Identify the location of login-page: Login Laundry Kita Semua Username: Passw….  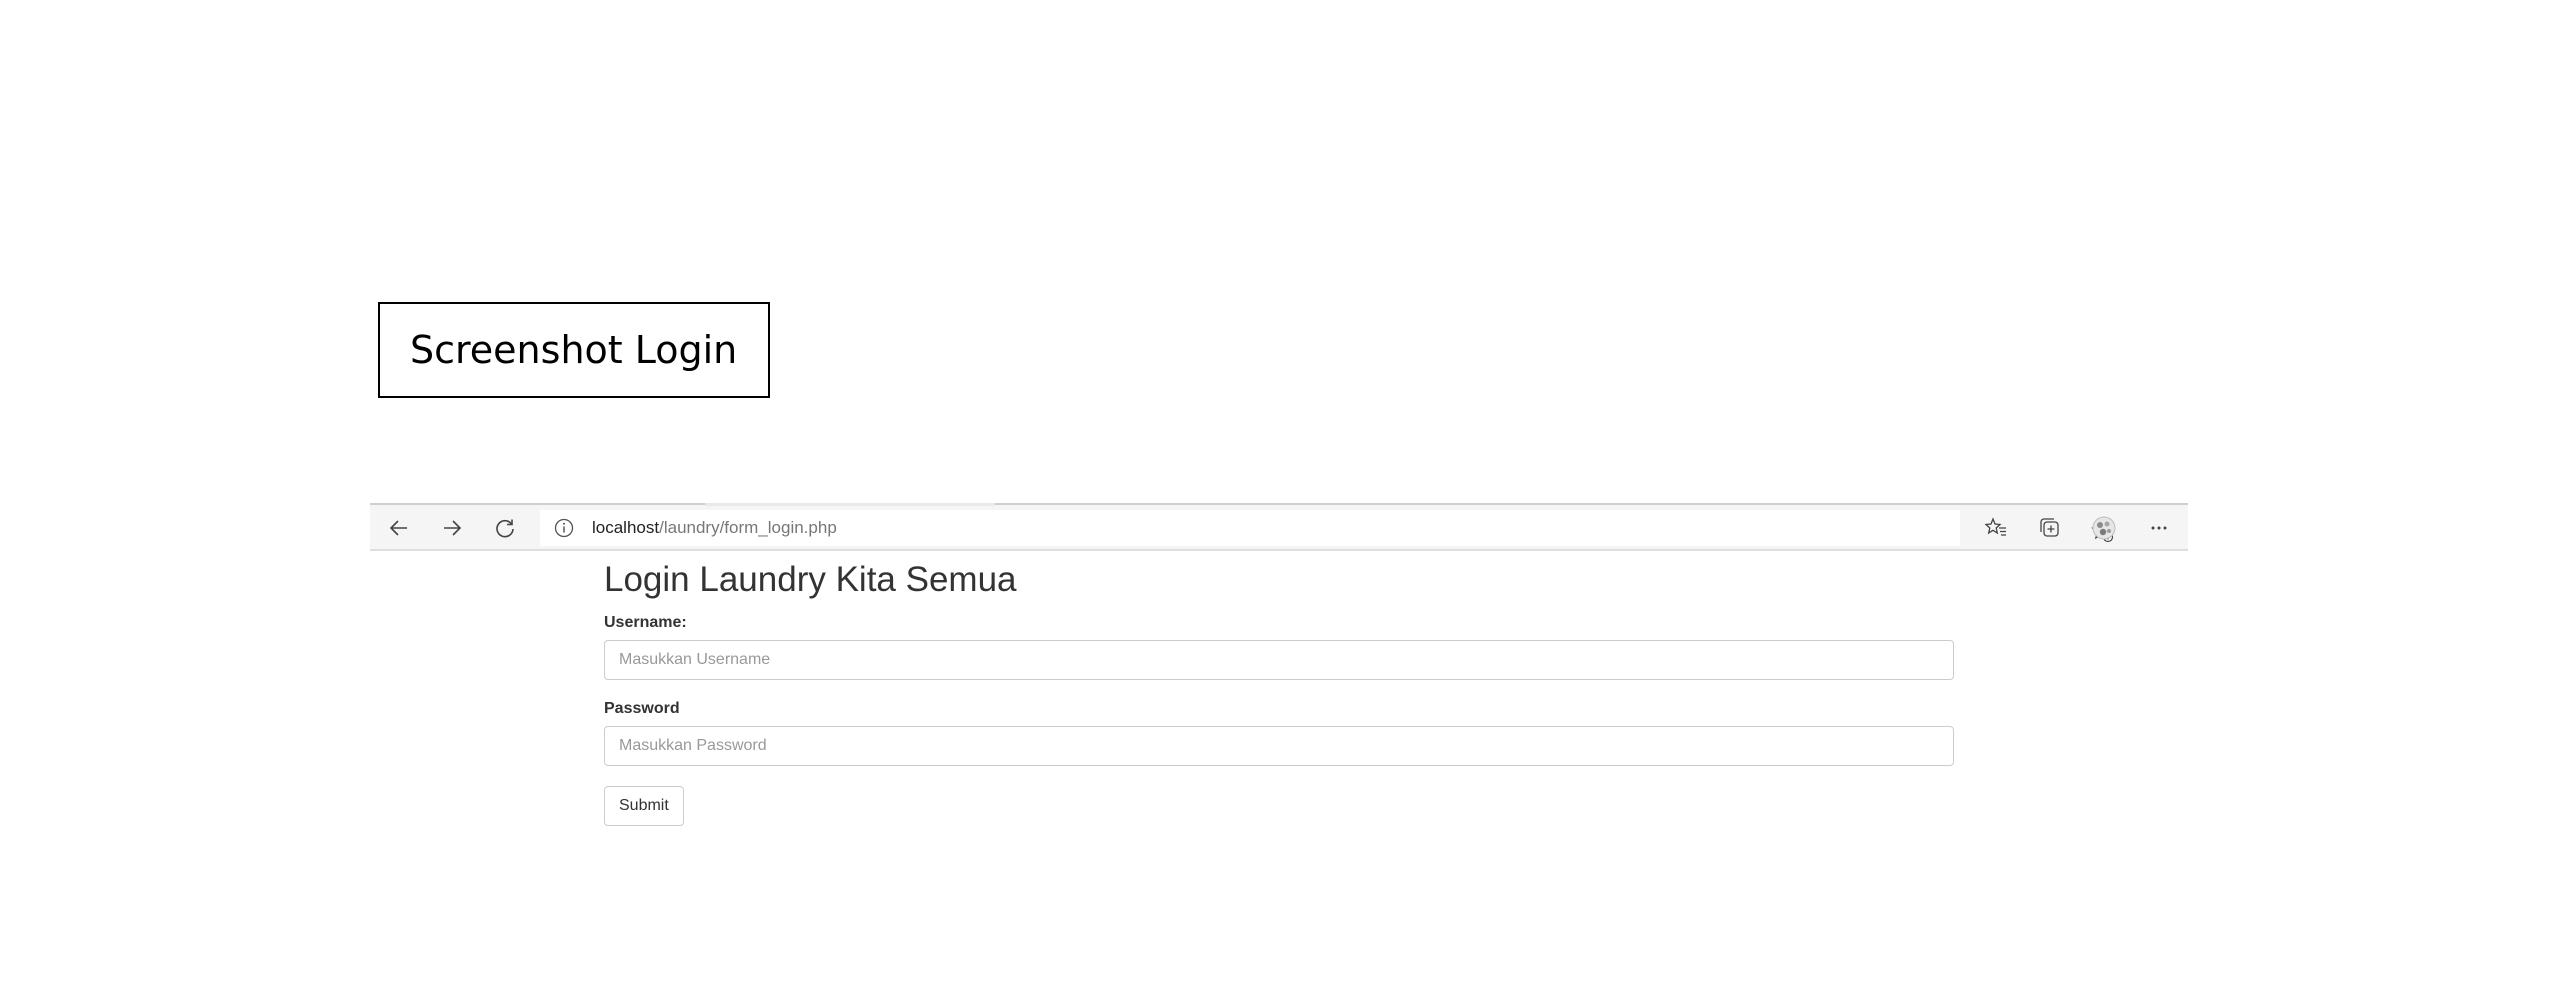
(1279, 693).